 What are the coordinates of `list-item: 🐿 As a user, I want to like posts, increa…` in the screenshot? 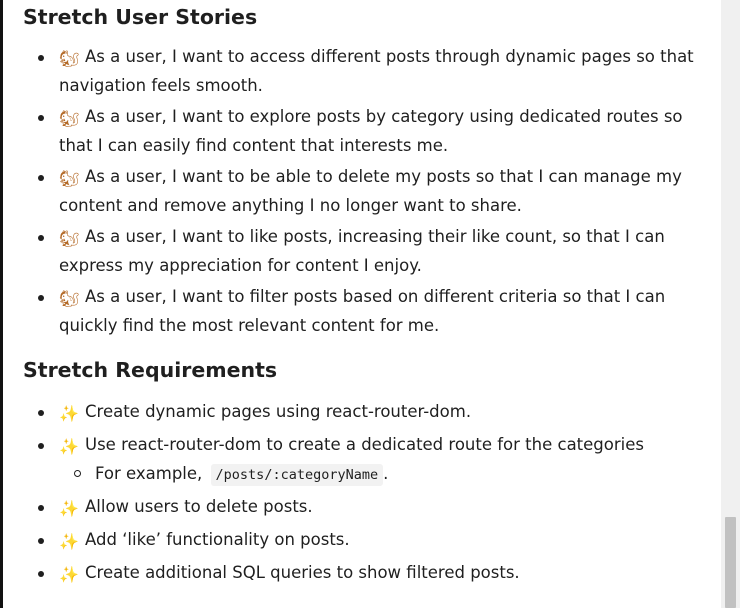 It's located at (368, 251).